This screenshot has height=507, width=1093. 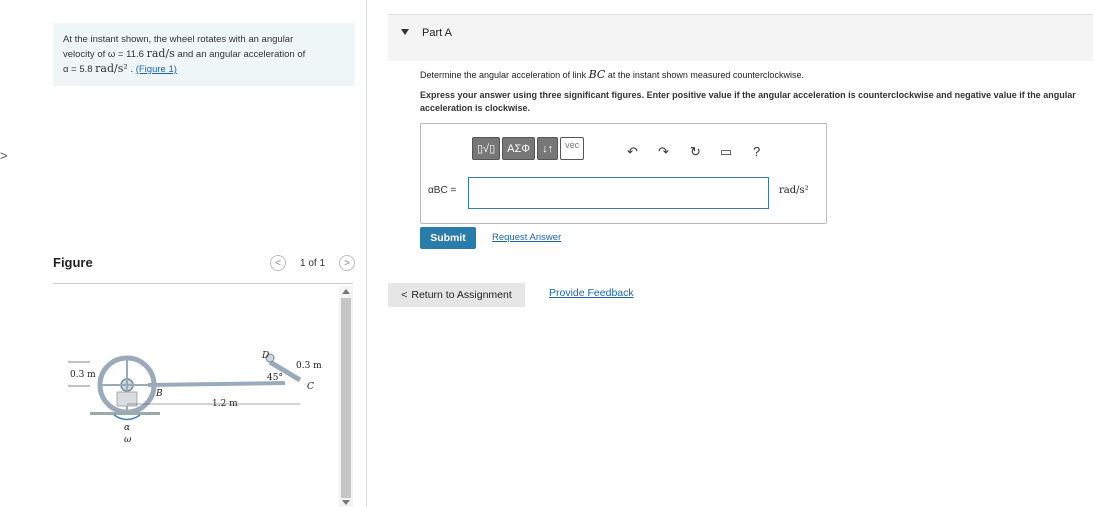 What do you see at coordinates (405, 32) in the screenshot?
I see `collapse-caret-icon` at bounding box center [405, 32].